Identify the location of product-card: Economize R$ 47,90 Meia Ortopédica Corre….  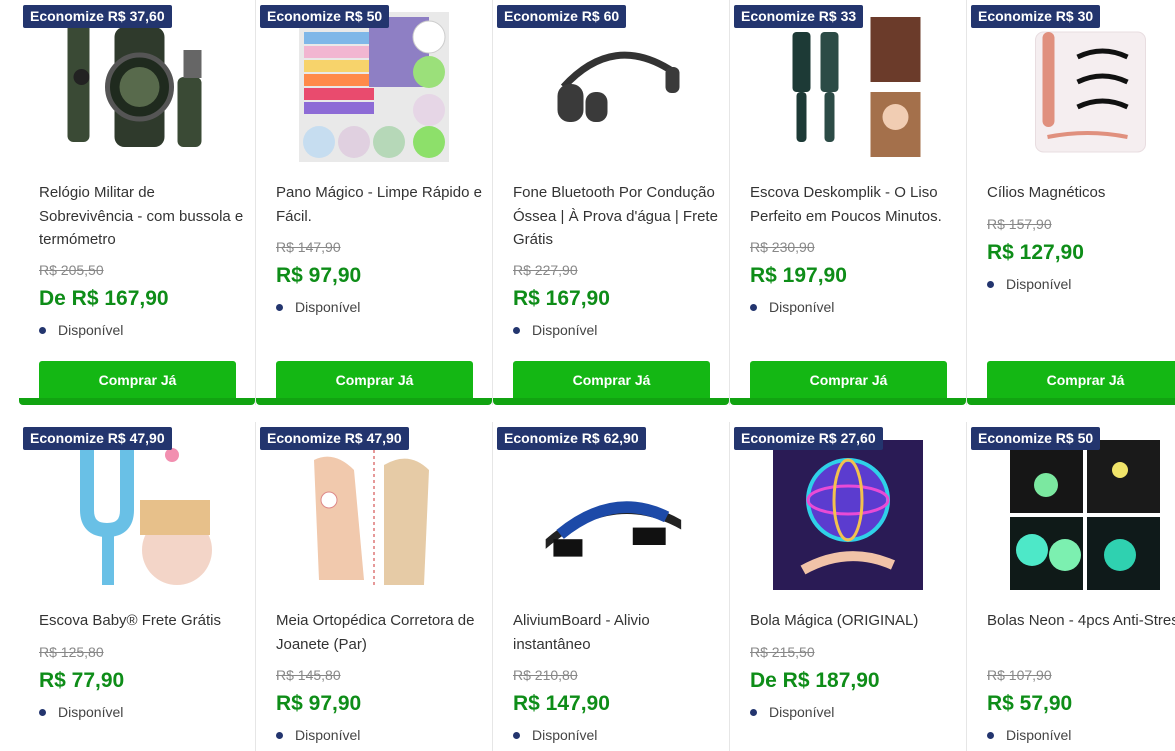
(374, 586).